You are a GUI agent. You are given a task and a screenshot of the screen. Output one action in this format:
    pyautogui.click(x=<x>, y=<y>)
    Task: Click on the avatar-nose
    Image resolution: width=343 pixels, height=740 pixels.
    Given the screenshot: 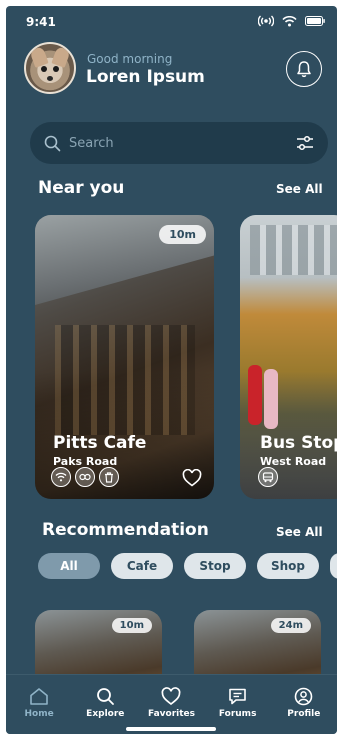 What is the action you would take?
    pyautogui.click(x=50, y=78)
    